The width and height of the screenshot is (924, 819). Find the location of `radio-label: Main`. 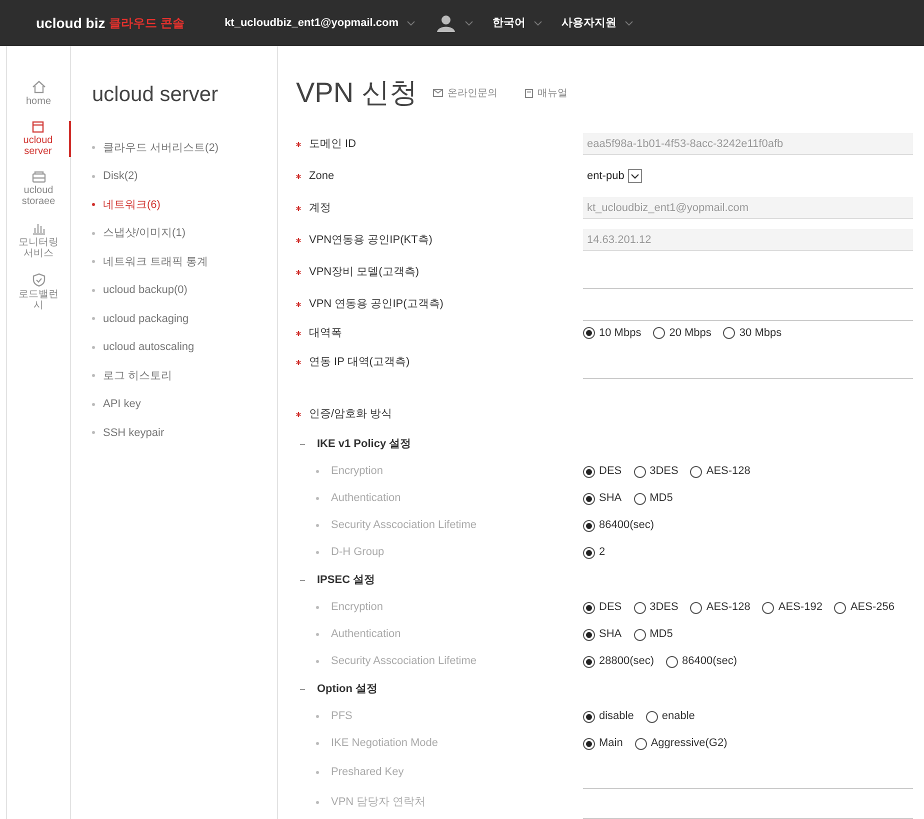

radio-label: Main is located at coordinates (611, 744).